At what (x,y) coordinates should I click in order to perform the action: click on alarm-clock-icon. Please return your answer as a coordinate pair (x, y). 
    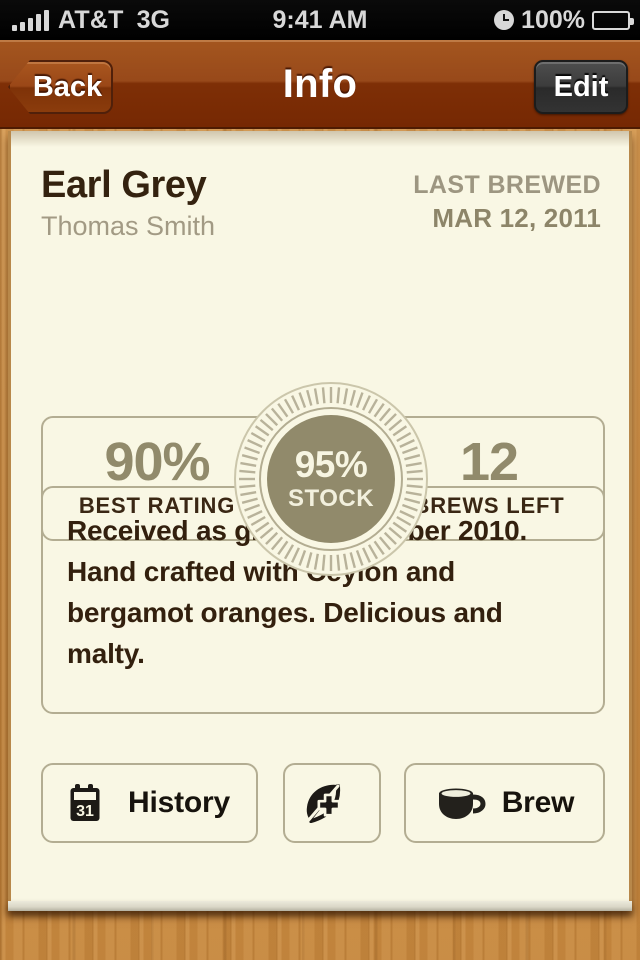
    Looking at the image, I should click on (504, 20).